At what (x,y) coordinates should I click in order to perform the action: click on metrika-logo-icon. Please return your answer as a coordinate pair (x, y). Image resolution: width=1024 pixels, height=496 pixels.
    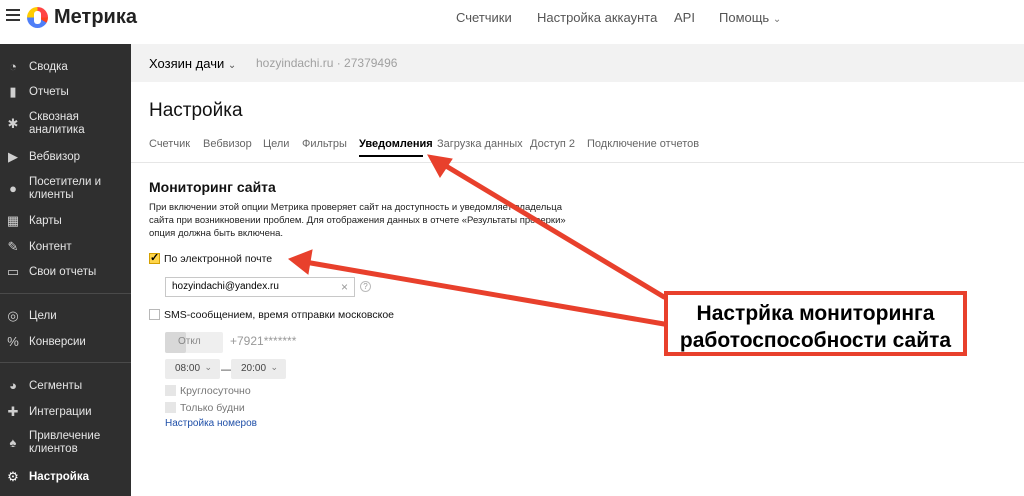
    Looking at the image, I should click on (37, 17).